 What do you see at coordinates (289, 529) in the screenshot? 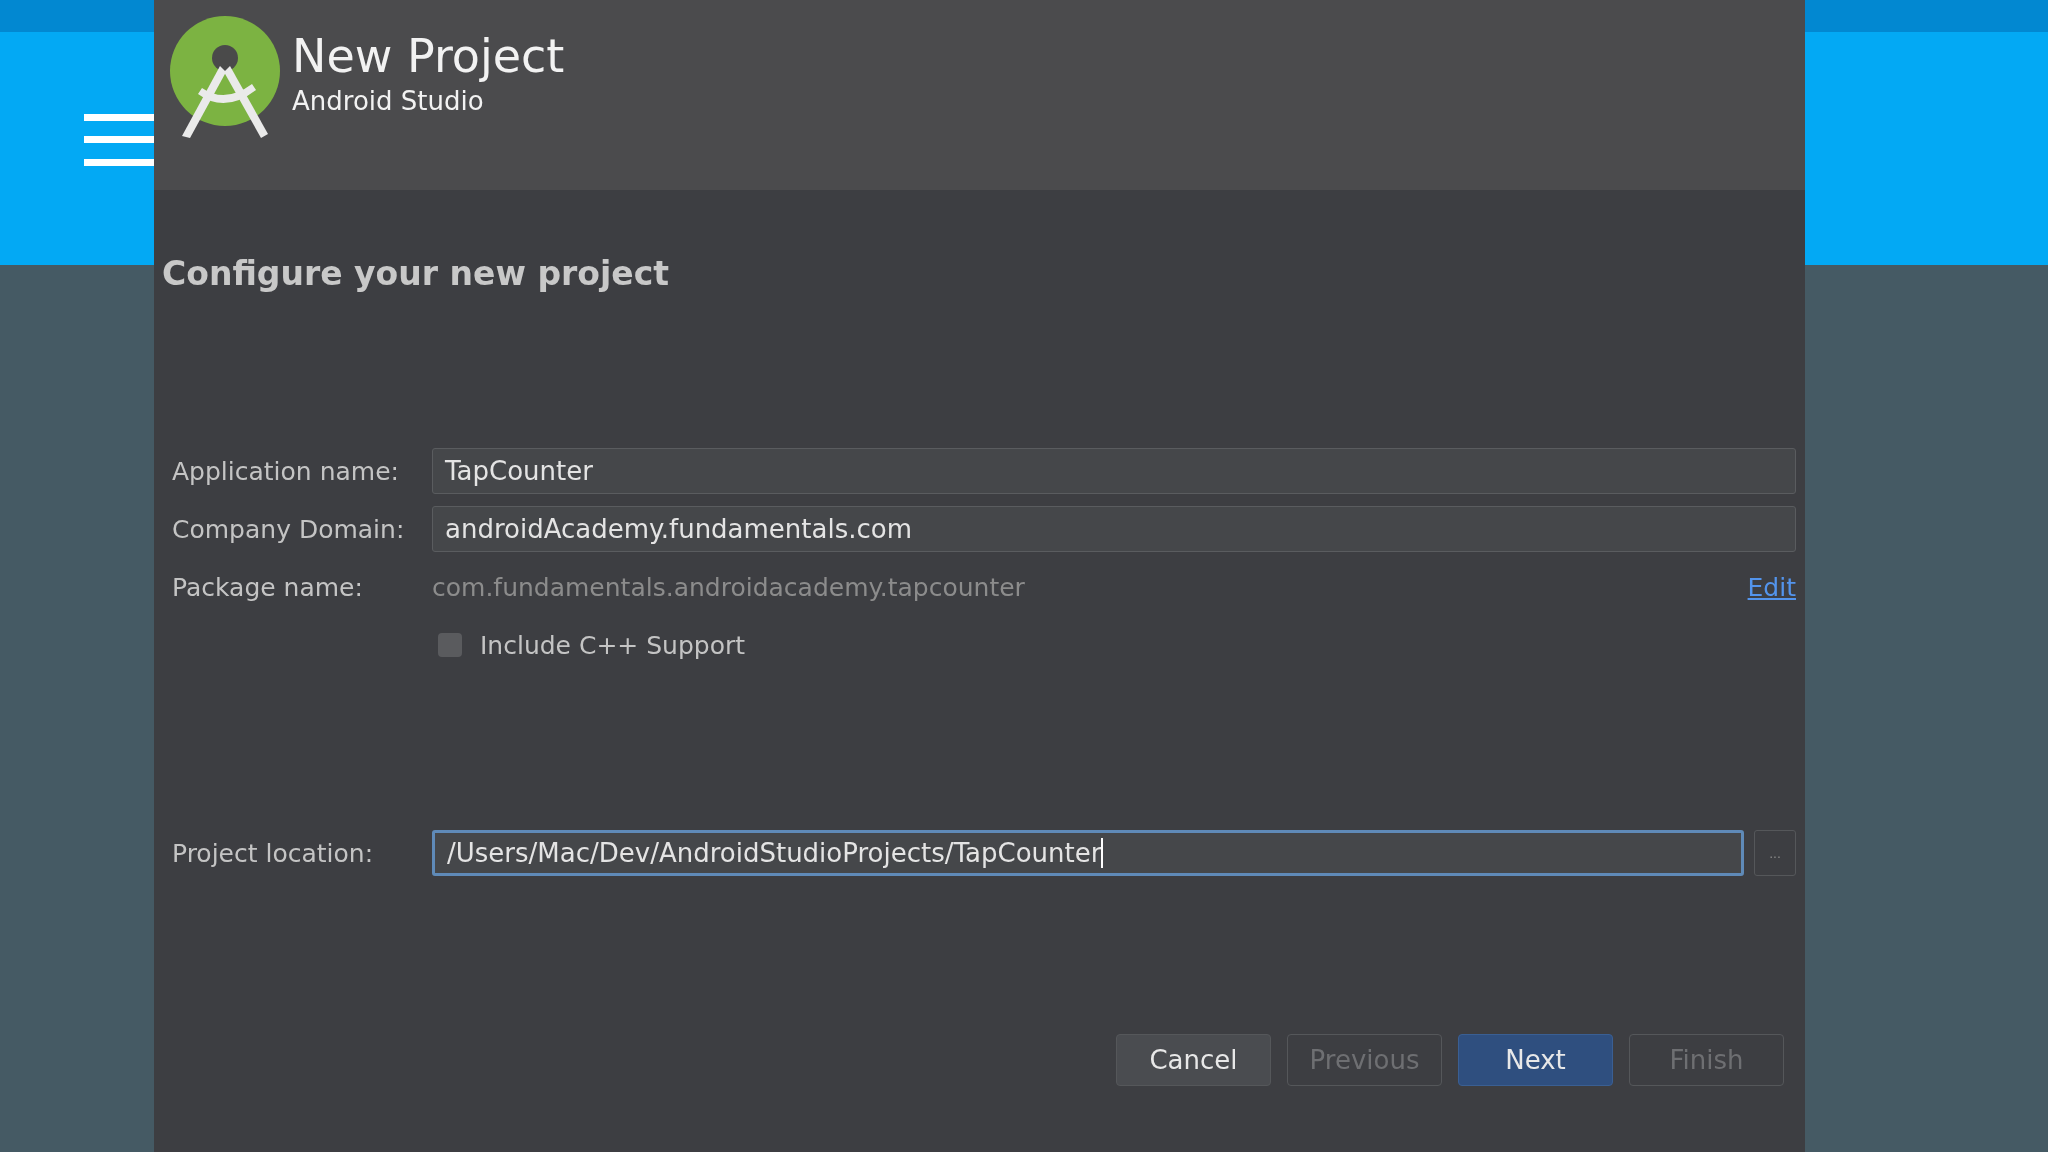
I see `field-label: Company Domain:` at bounding box center [289, 529].